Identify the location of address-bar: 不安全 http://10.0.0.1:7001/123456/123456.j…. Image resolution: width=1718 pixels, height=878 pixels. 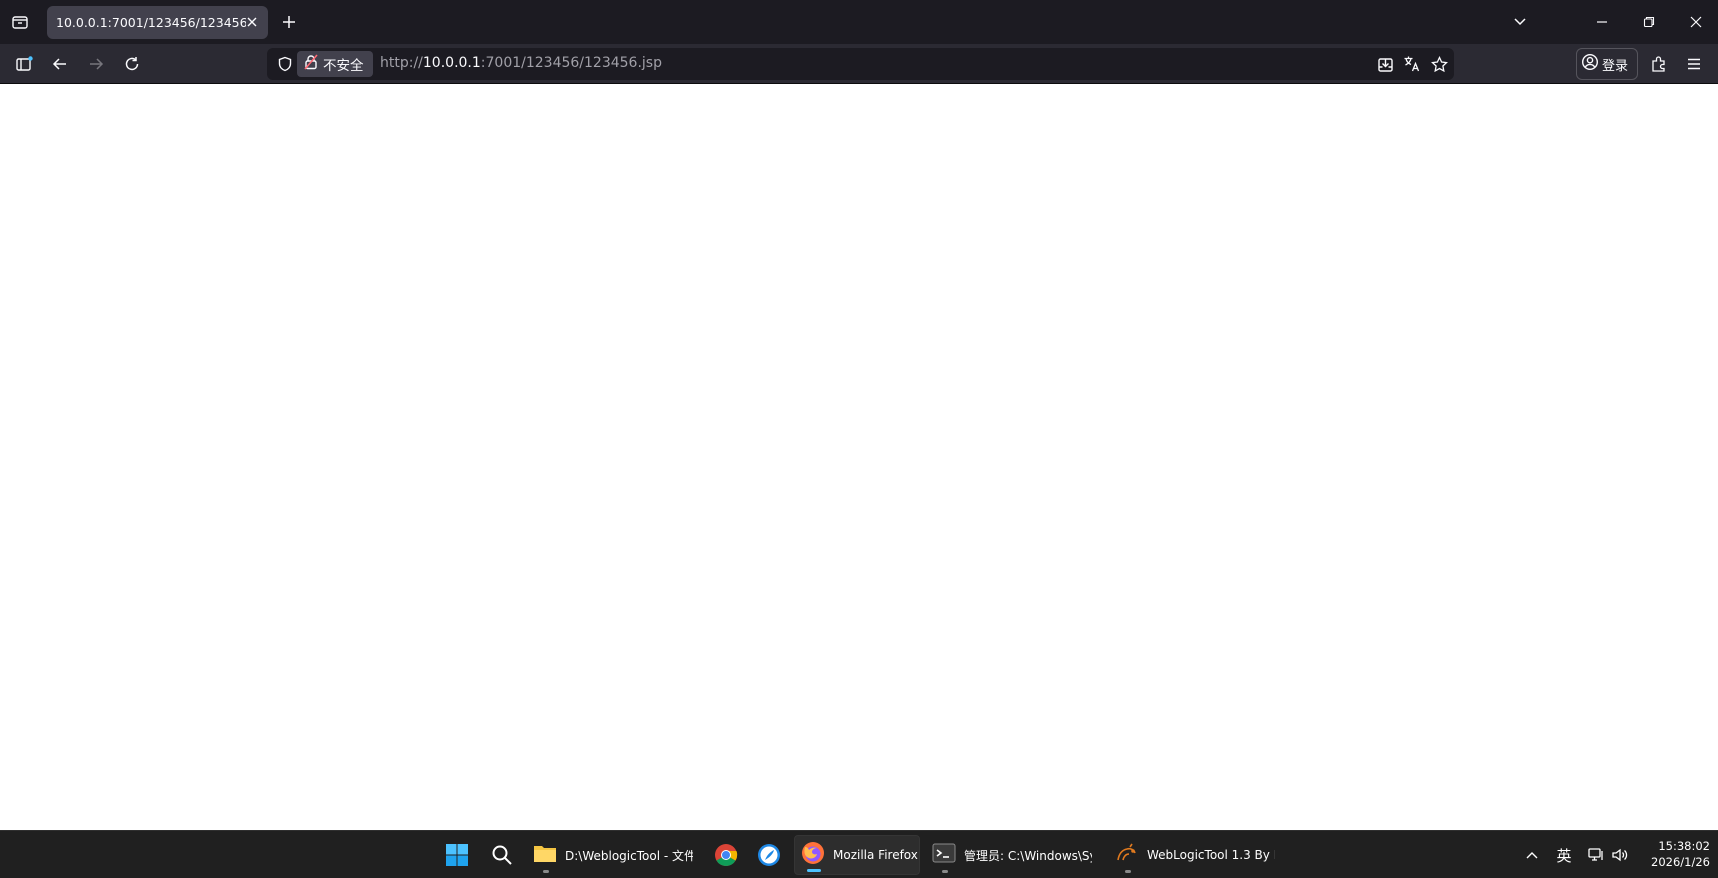
(860, 64).